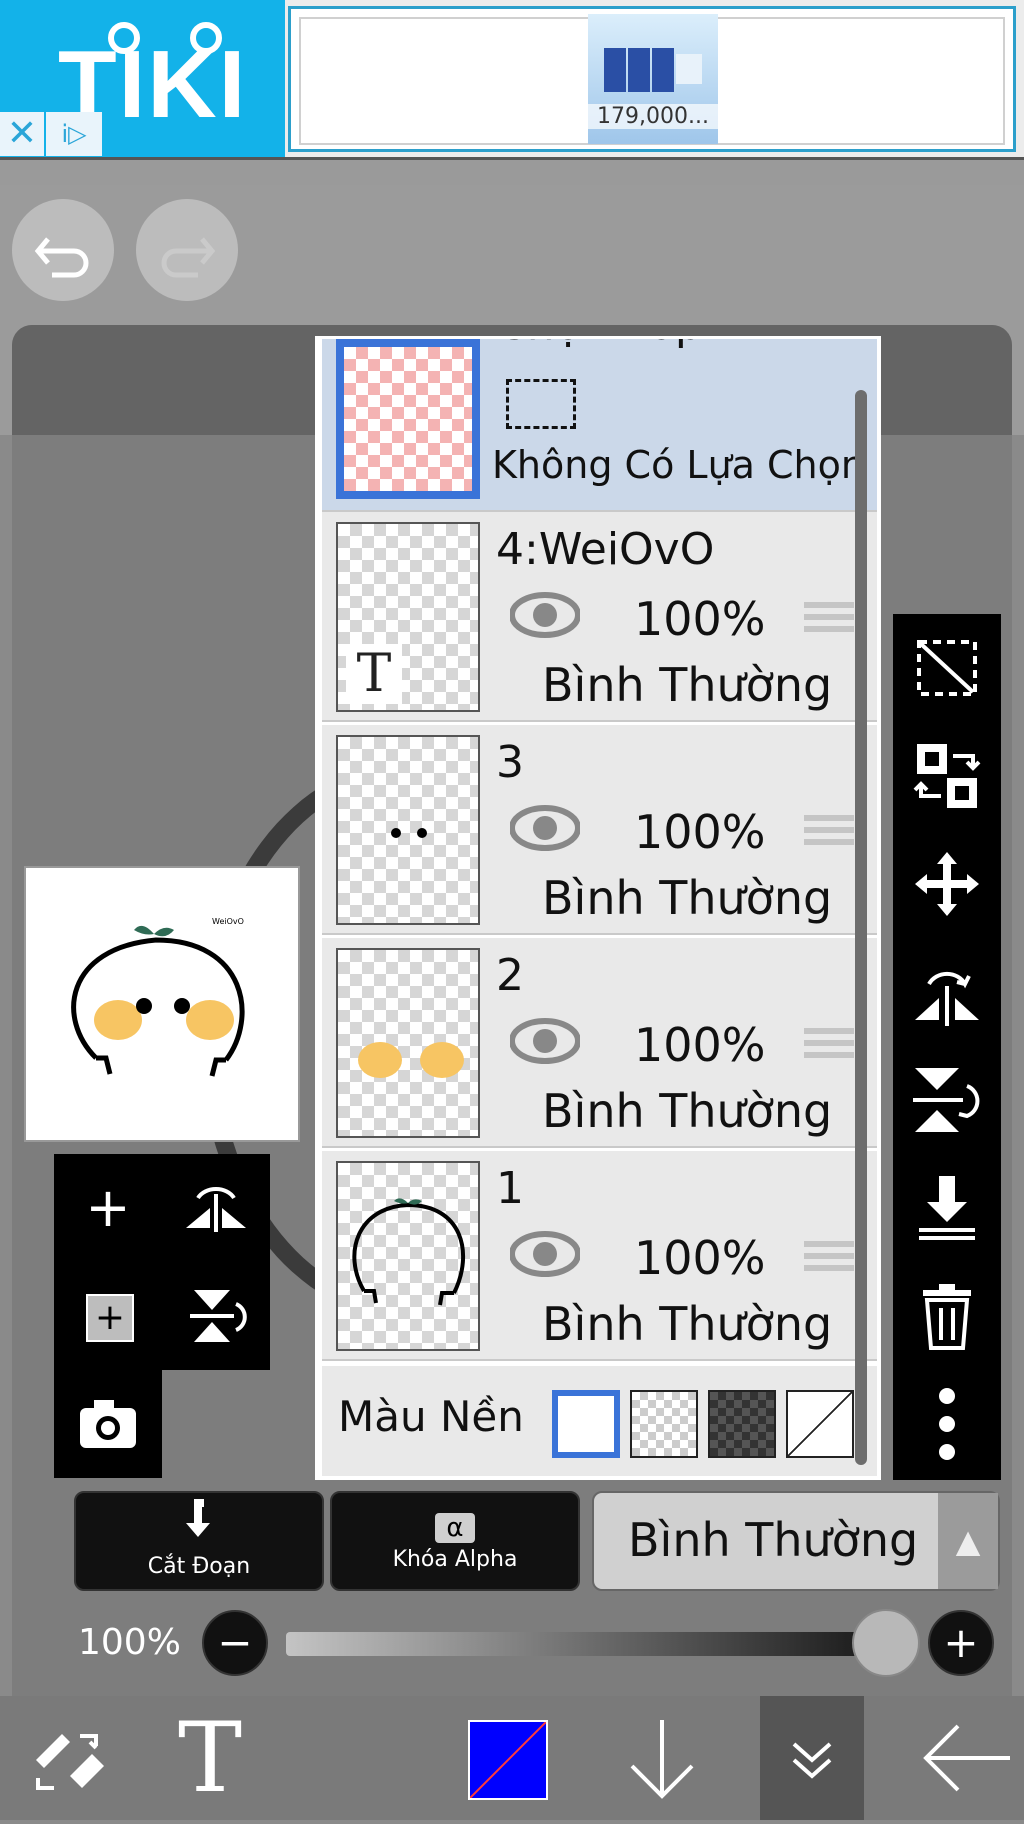 The height and width of the screenshot is (1824, 1024). I want to click on dropdown-arrow-icon: ▲, so click(968, 1541).